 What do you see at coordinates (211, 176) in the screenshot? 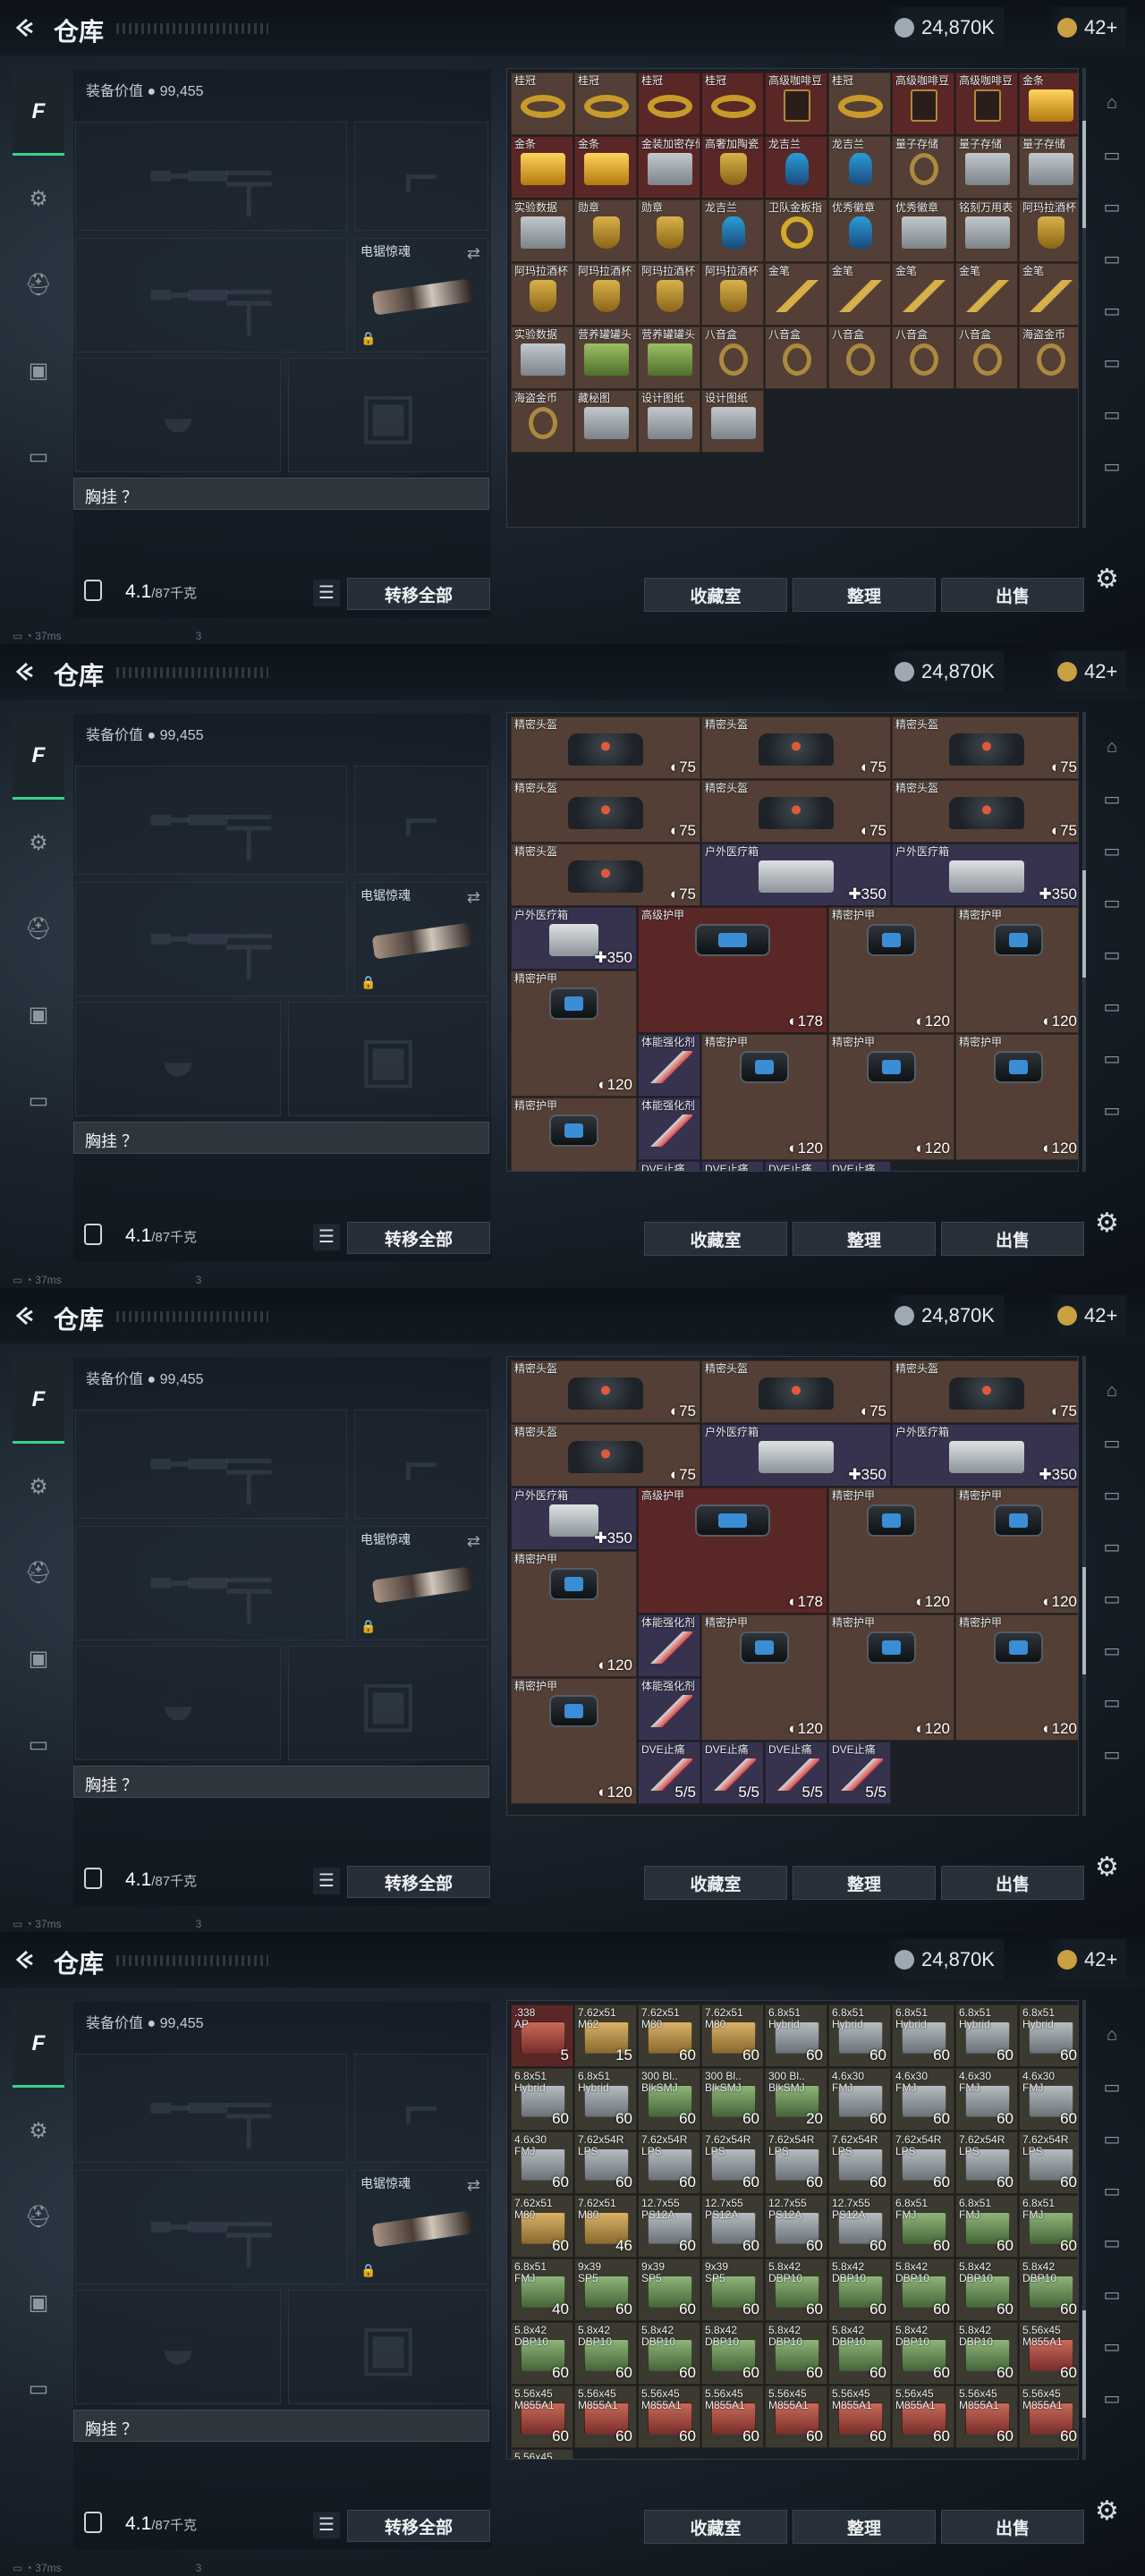
I see `primary-weapon-slot: ╾━╤` at bounding box center [211, 176].